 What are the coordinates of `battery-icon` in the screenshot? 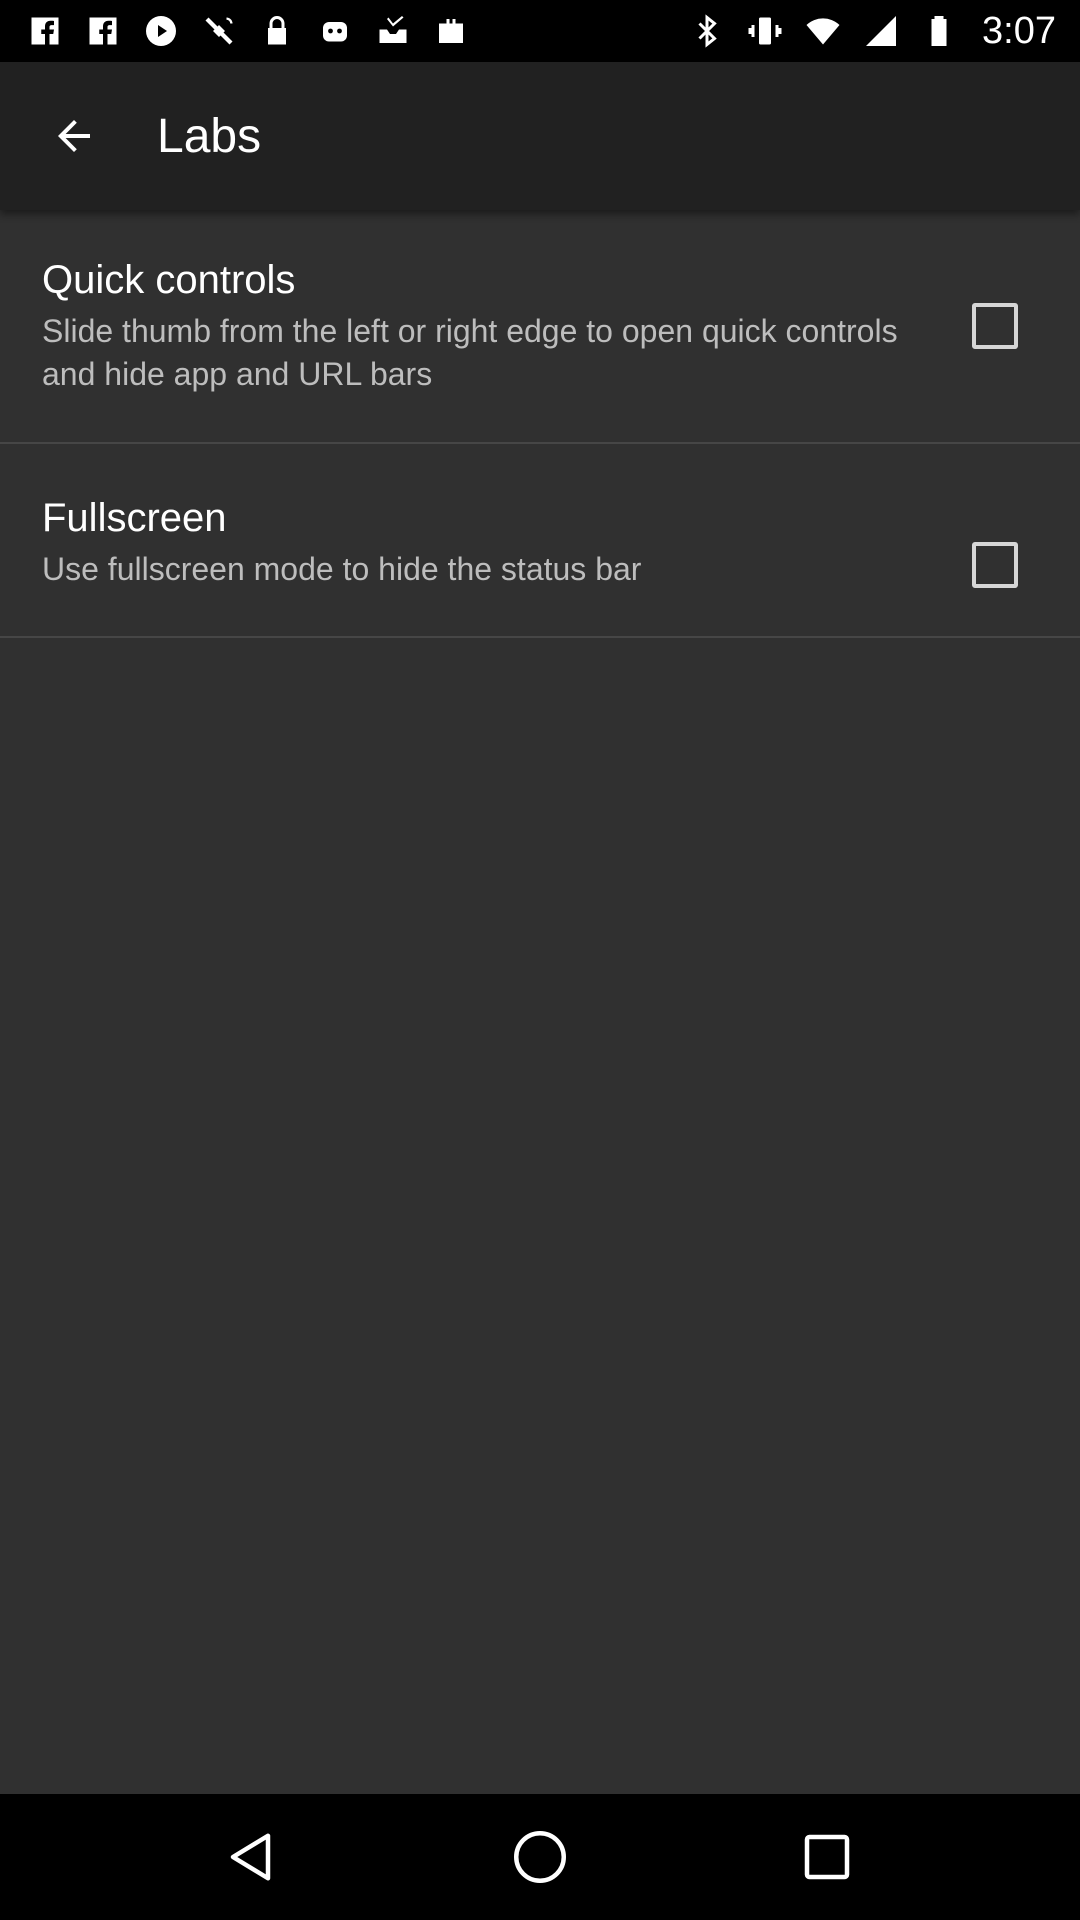 It's located at (939, 31).